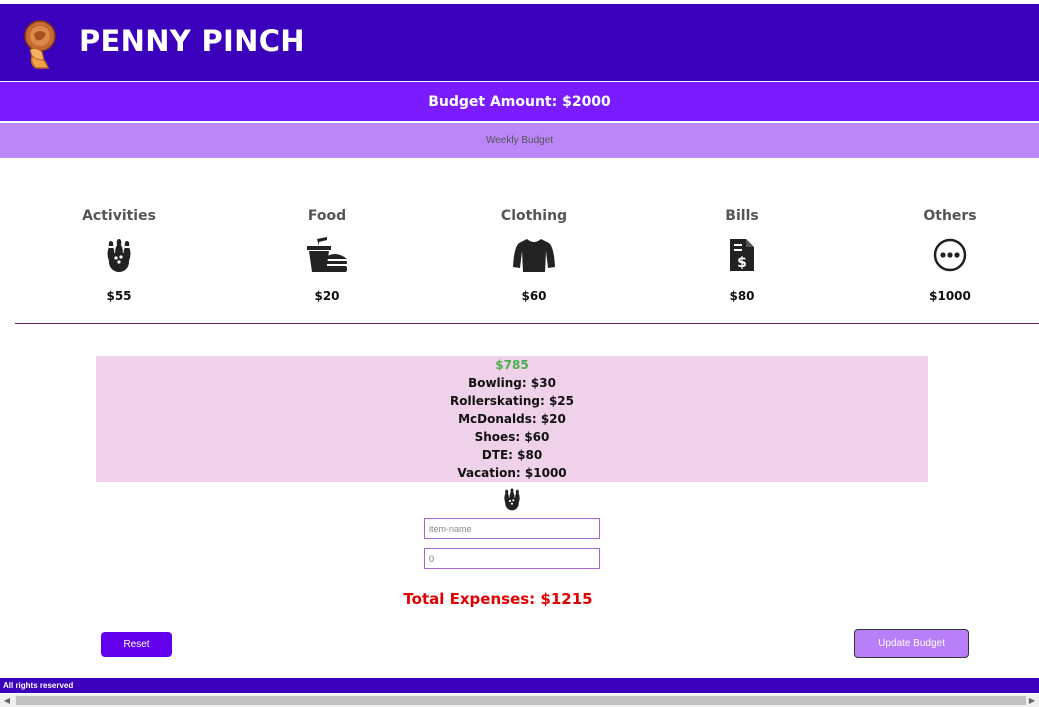 Image resolution: width=1039 pixels, height=707 pixels. What do you see at coordinates (512, 528) in the screenshot?
I see `item-name-input` at bounding box center [512, 528].